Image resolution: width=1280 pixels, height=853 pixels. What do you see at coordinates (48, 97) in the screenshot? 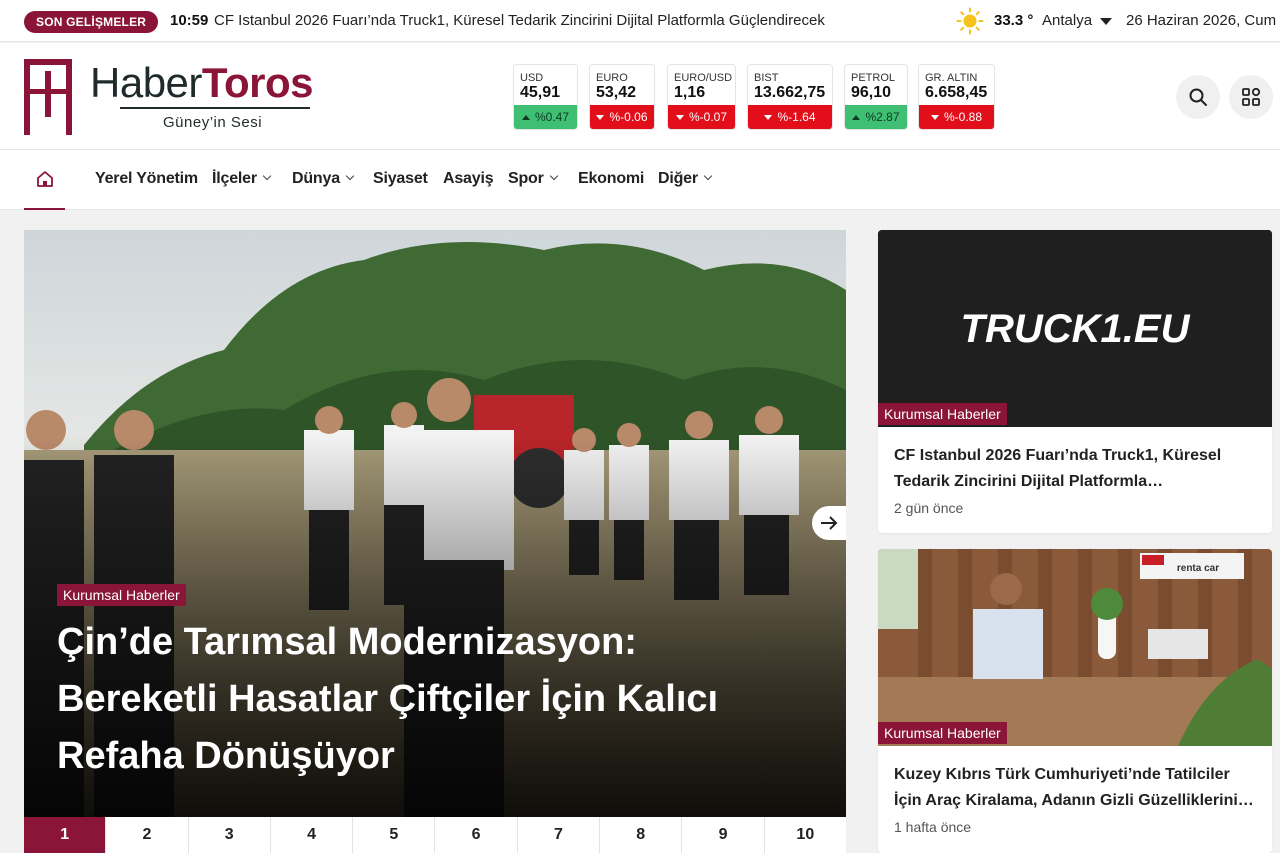
I see `logo-icon` at bounding box center [48, 97].